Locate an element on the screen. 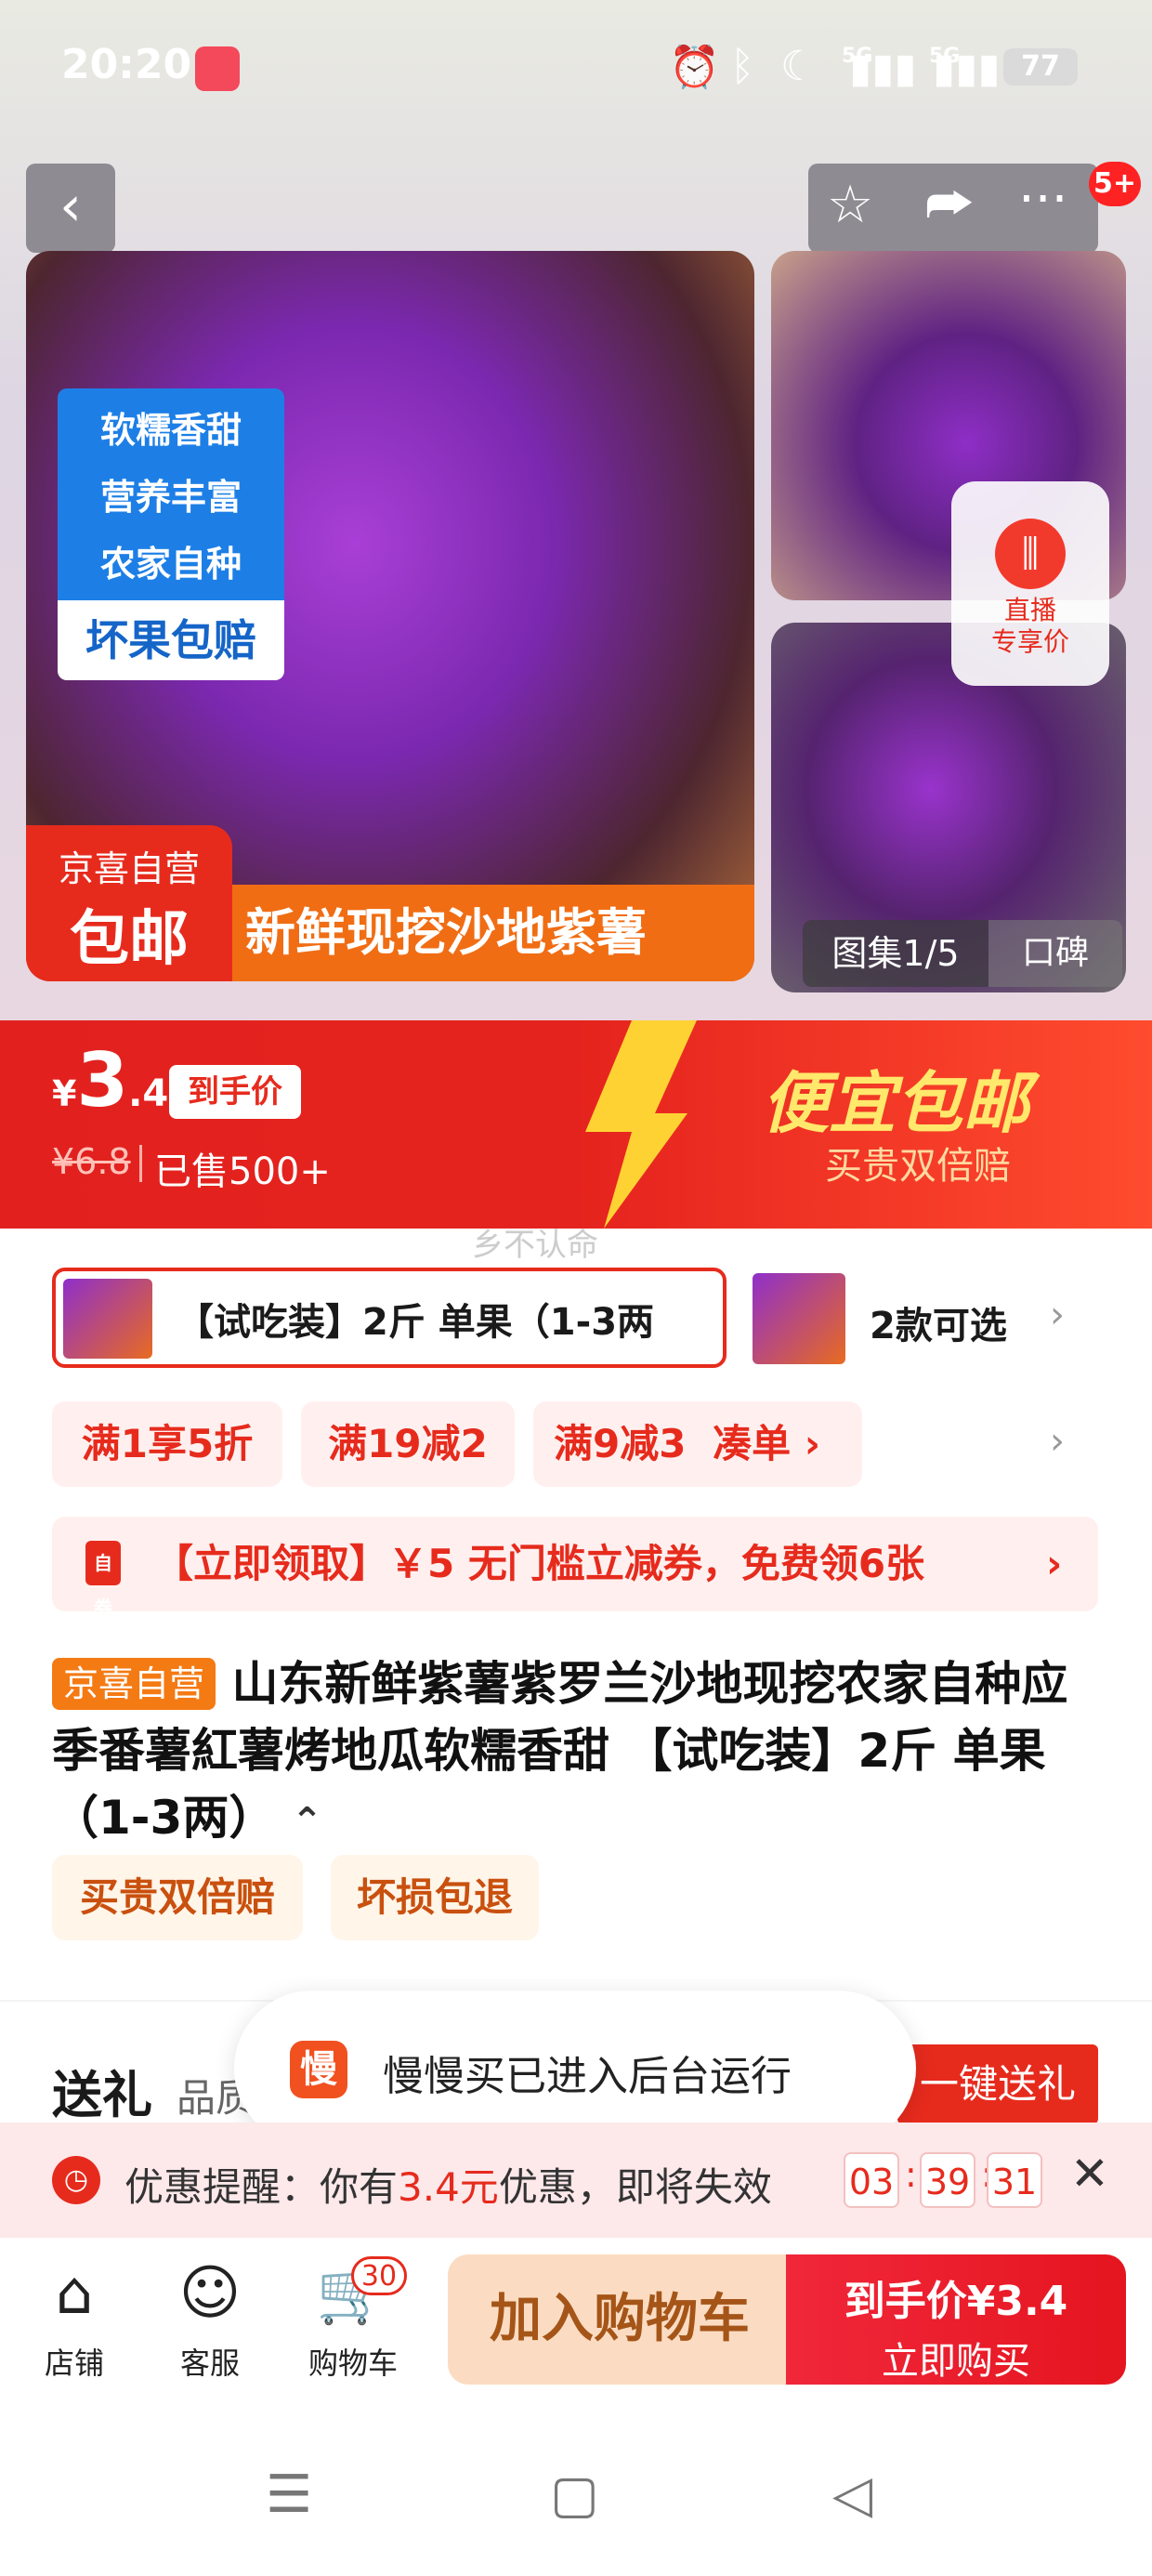 This screenshot has width=1152, height=2576. final-price-badge: 到手价 is located at coordinates (235, 1092).